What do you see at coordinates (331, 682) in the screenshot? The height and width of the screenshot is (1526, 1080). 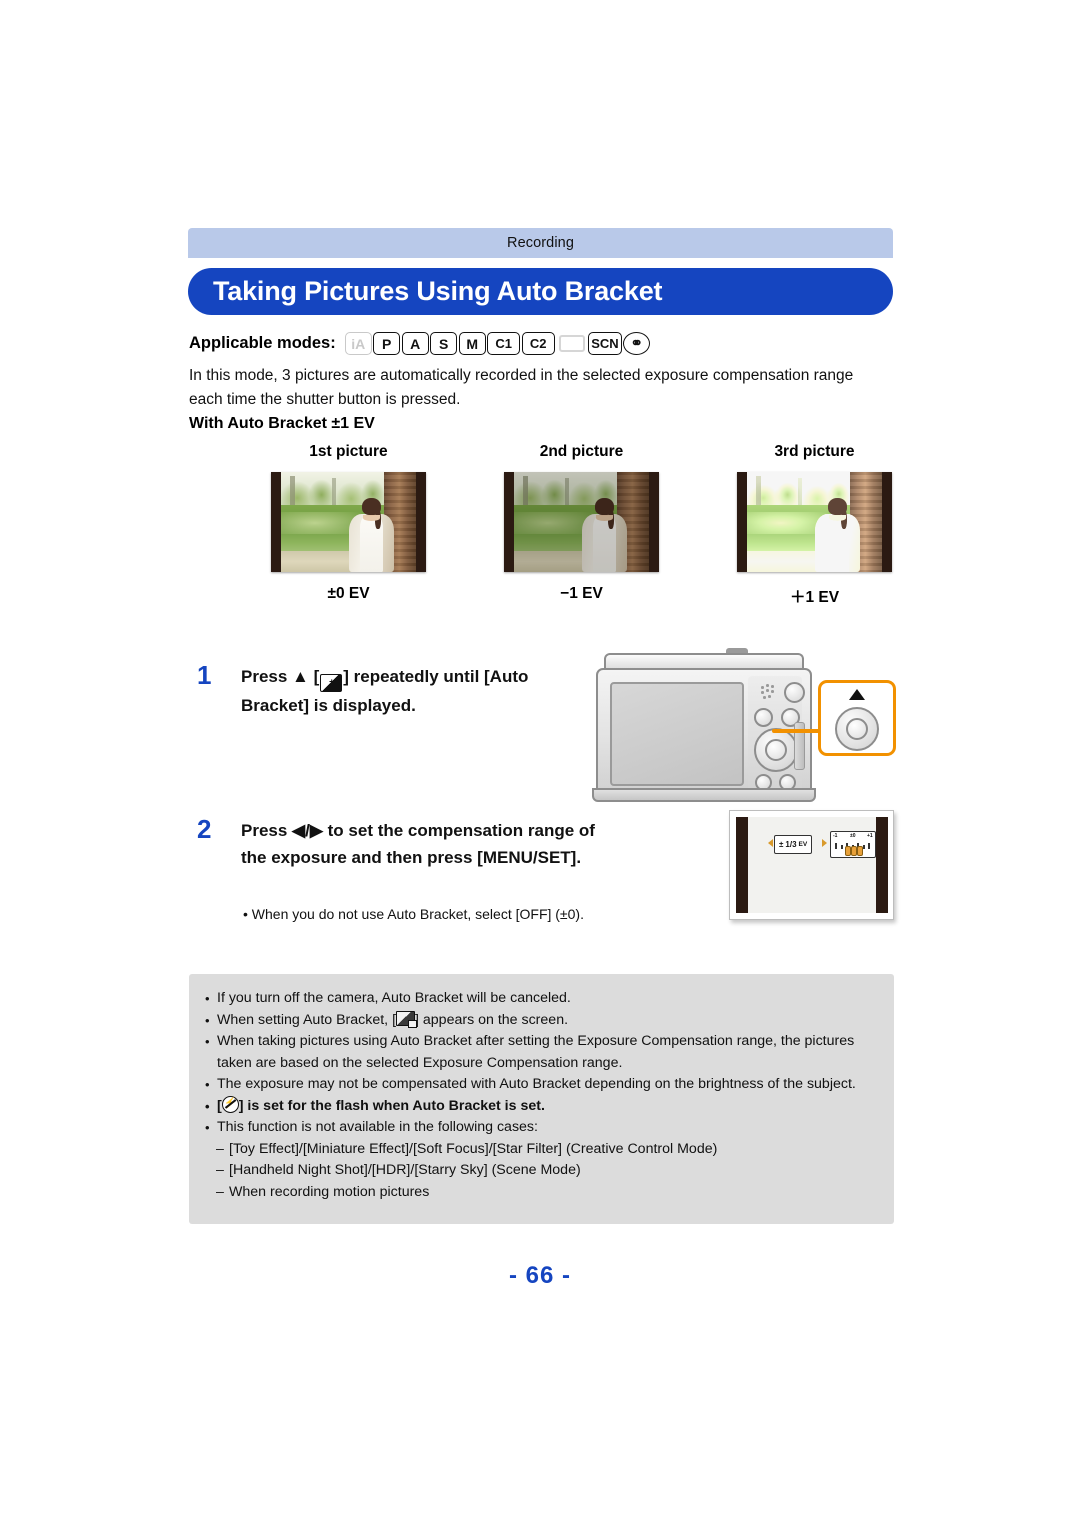 I see `exposure-compensation-icon: ±` at bounding box center [331, 682].